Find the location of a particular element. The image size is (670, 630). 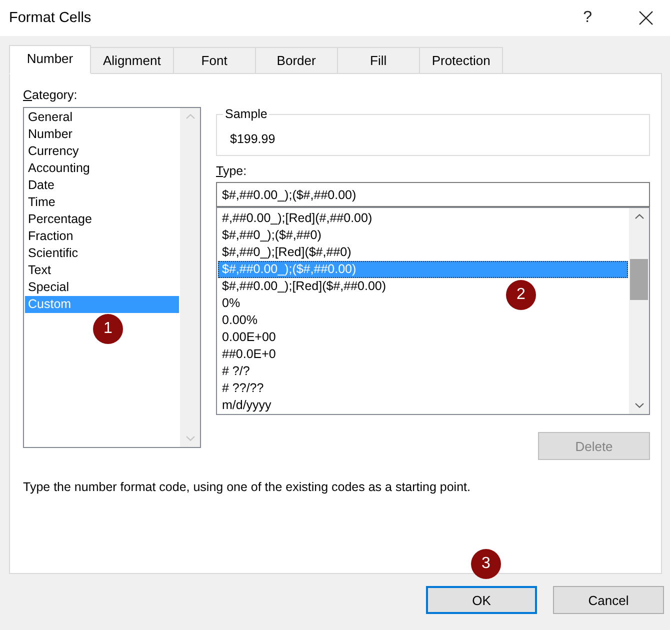

type-label: Type: is located at coordinates (232, 171).